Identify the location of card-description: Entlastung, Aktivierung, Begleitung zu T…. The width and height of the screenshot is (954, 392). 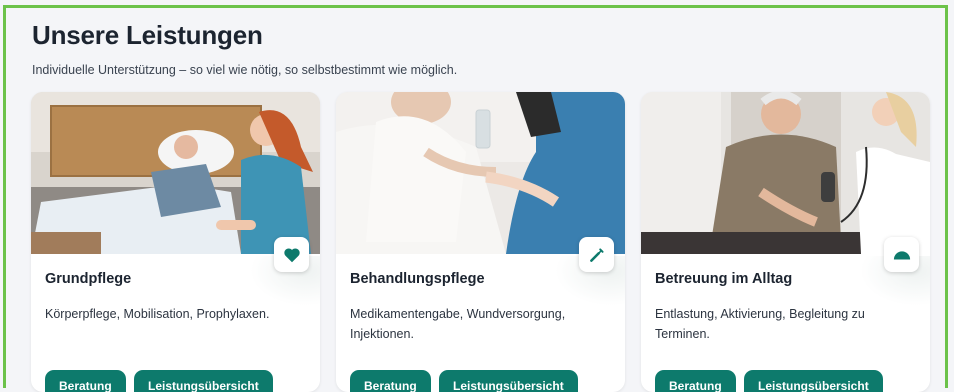
(760, 324).